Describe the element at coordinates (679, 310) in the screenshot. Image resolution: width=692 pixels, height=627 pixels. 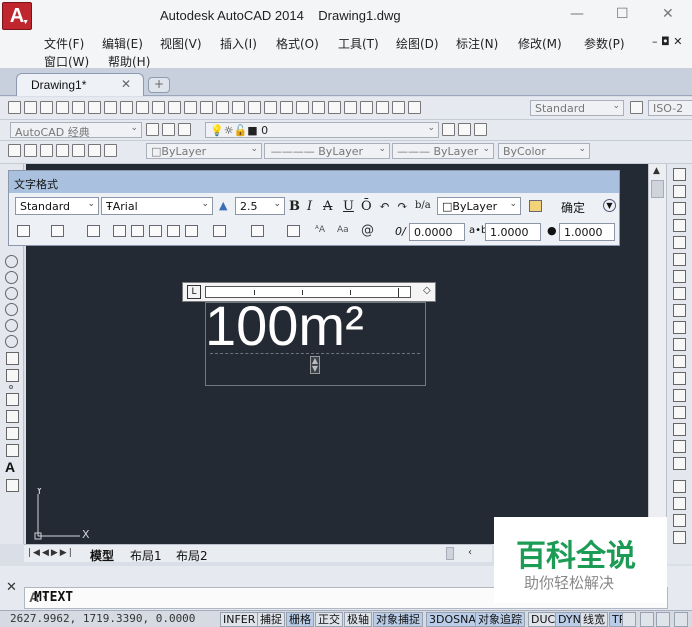
I see `stretch-icon` at that location.